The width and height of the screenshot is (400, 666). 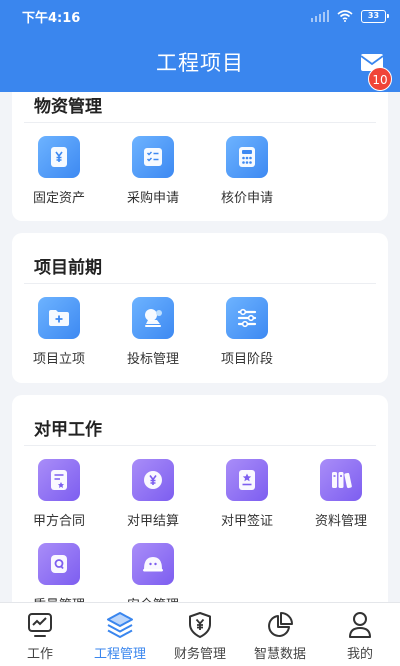 I want to click on status-time: 下午4:16, so click(x=51, y=18).